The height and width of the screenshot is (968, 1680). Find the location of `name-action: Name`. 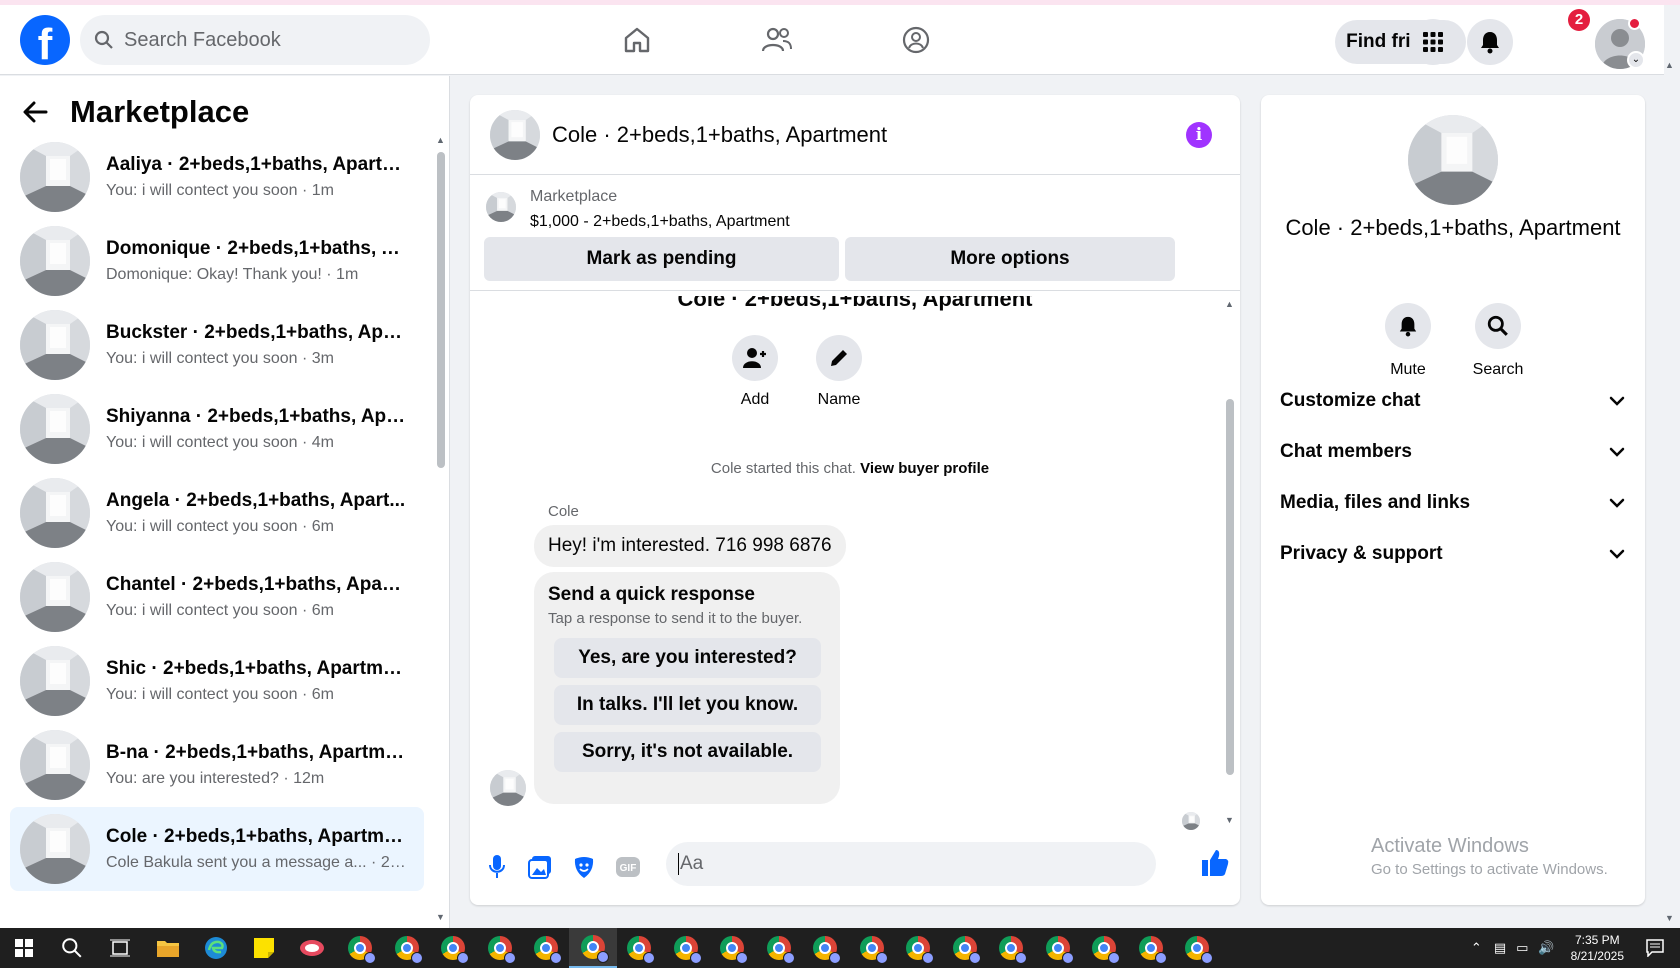

name-action: Name is located at coordinates (839, 372).